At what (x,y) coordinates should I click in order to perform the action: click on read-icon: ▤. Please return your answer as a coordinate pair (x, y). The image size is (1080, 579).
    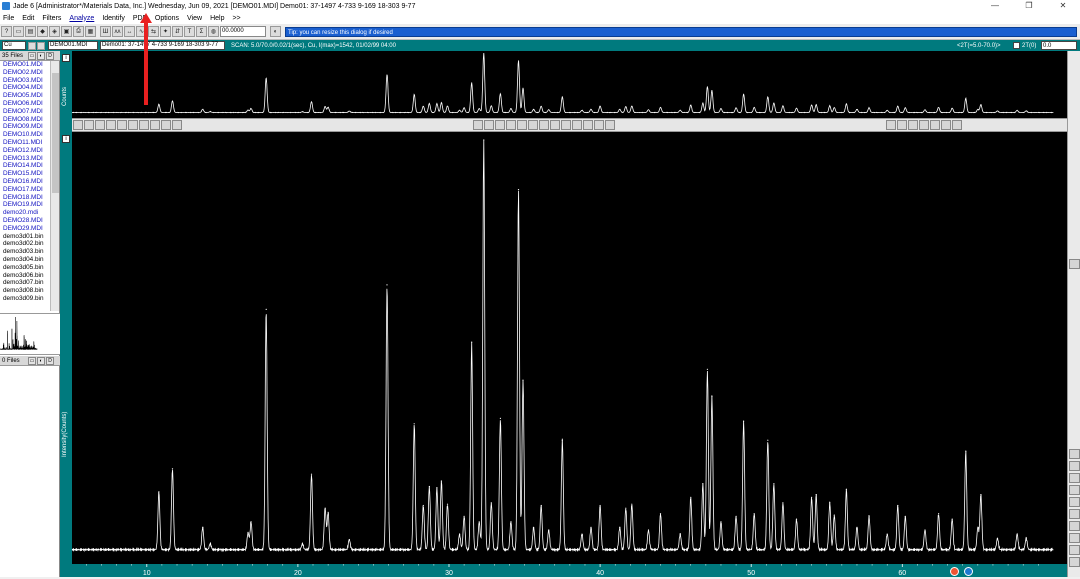
    Looking at the image, I should click on (30, 31).